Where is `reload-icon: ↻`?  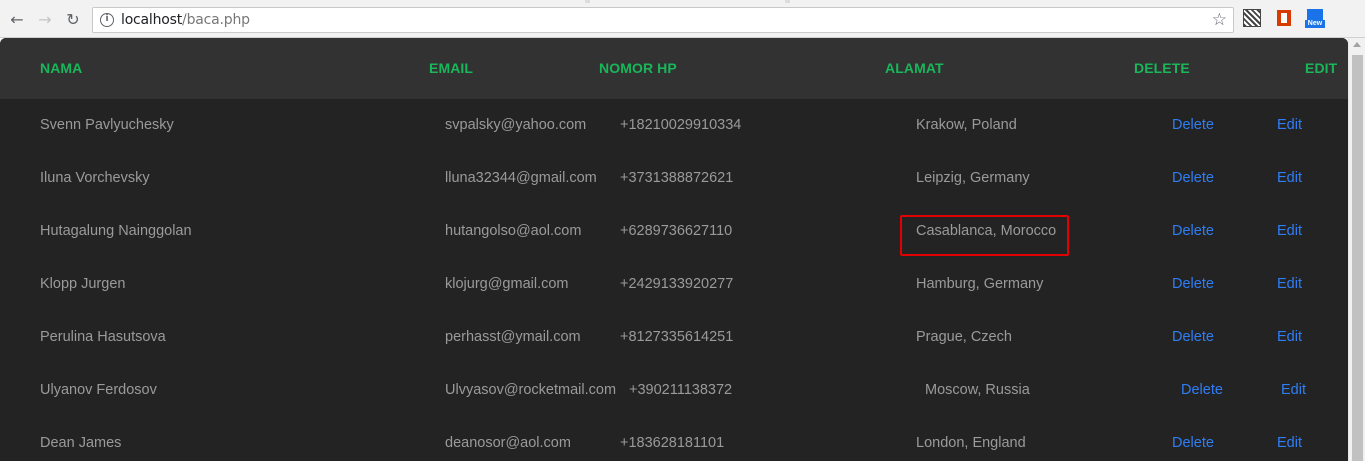
reload-icon: ↻ is located at coordinates (73, 19).